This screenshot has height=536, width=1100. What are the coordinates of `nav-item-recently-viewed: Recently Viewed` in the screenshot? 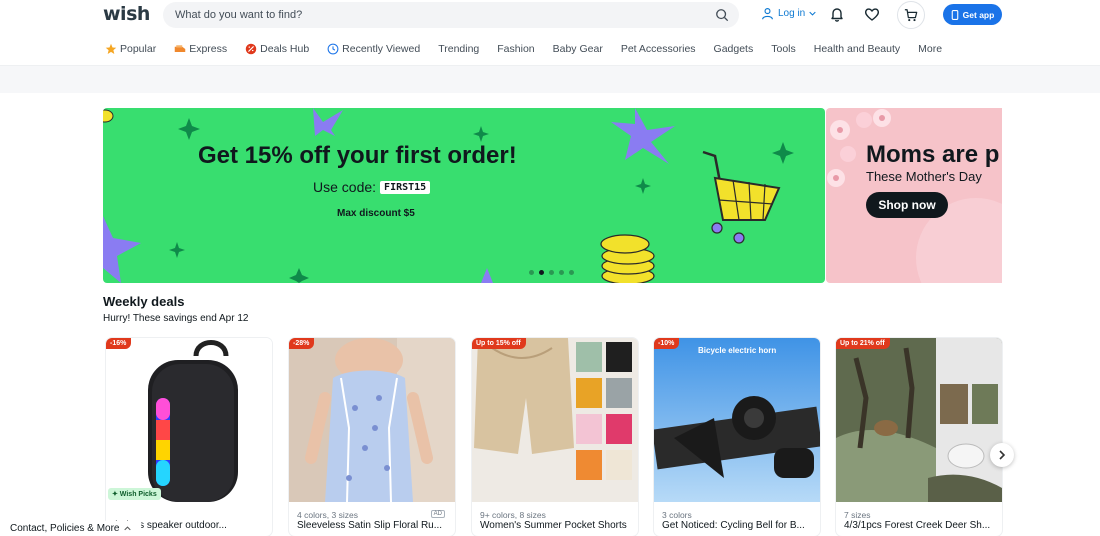 It's located at (373, 49).